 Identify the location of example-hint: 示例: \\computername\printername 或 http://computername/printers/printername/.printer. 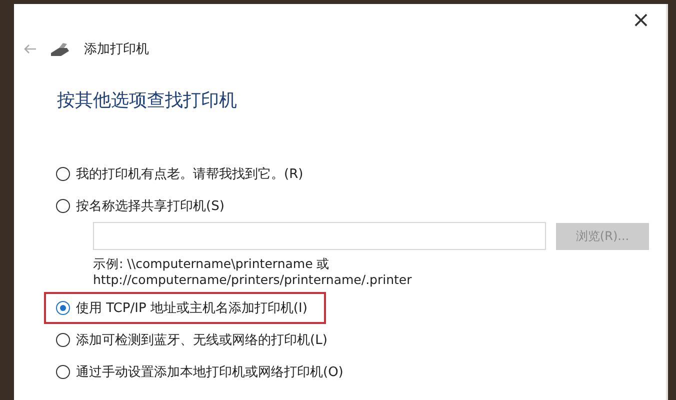
(253, 272).